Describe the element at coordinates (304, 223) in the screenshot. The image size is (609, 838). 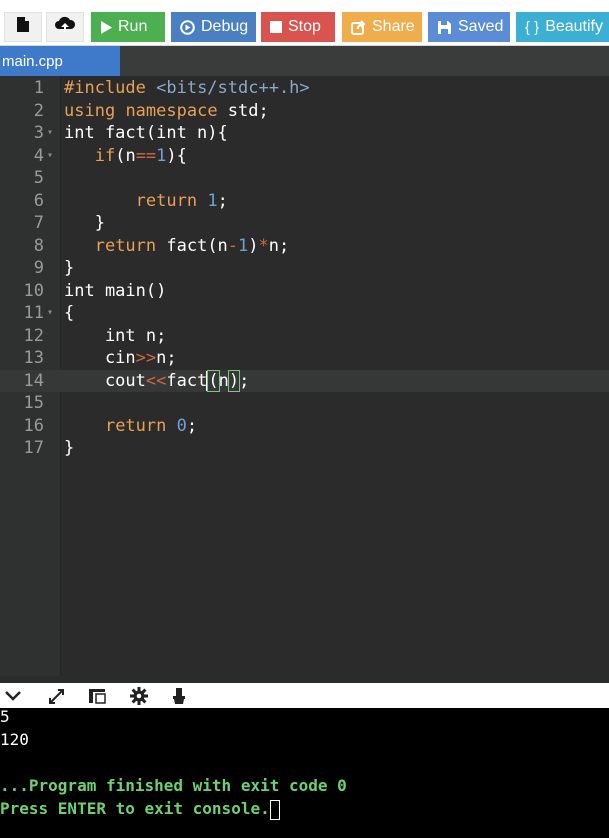
I see `code-line: 7 }` at that location.